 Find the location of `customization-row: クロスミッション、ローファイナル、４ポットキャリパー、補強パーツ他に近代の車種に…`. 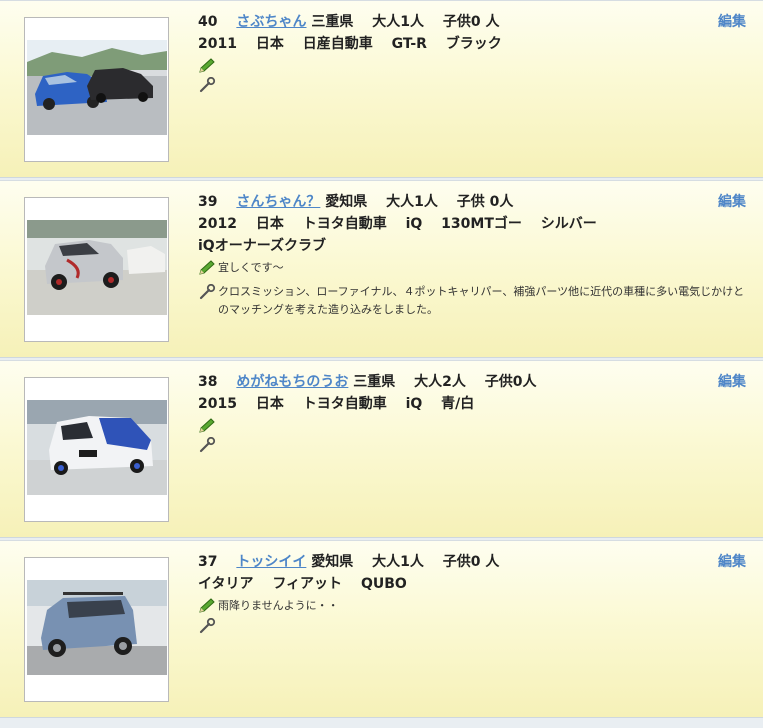

customization-row: クロスミッション、ローファイナル、４ポットキャリパー、補強パーツ他に近代の車種に… is located at coordinates (475, 301).